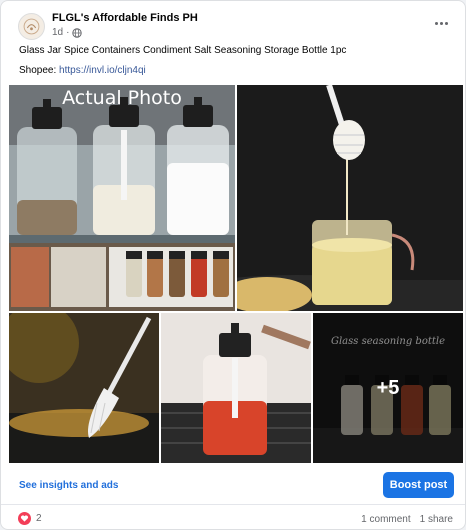 The height and width of the screenshot is (530, 466). What do you see at coordinates (57, 32) in the screenshot?
I see `post-time: 1d` at bounding box center [57, 32].